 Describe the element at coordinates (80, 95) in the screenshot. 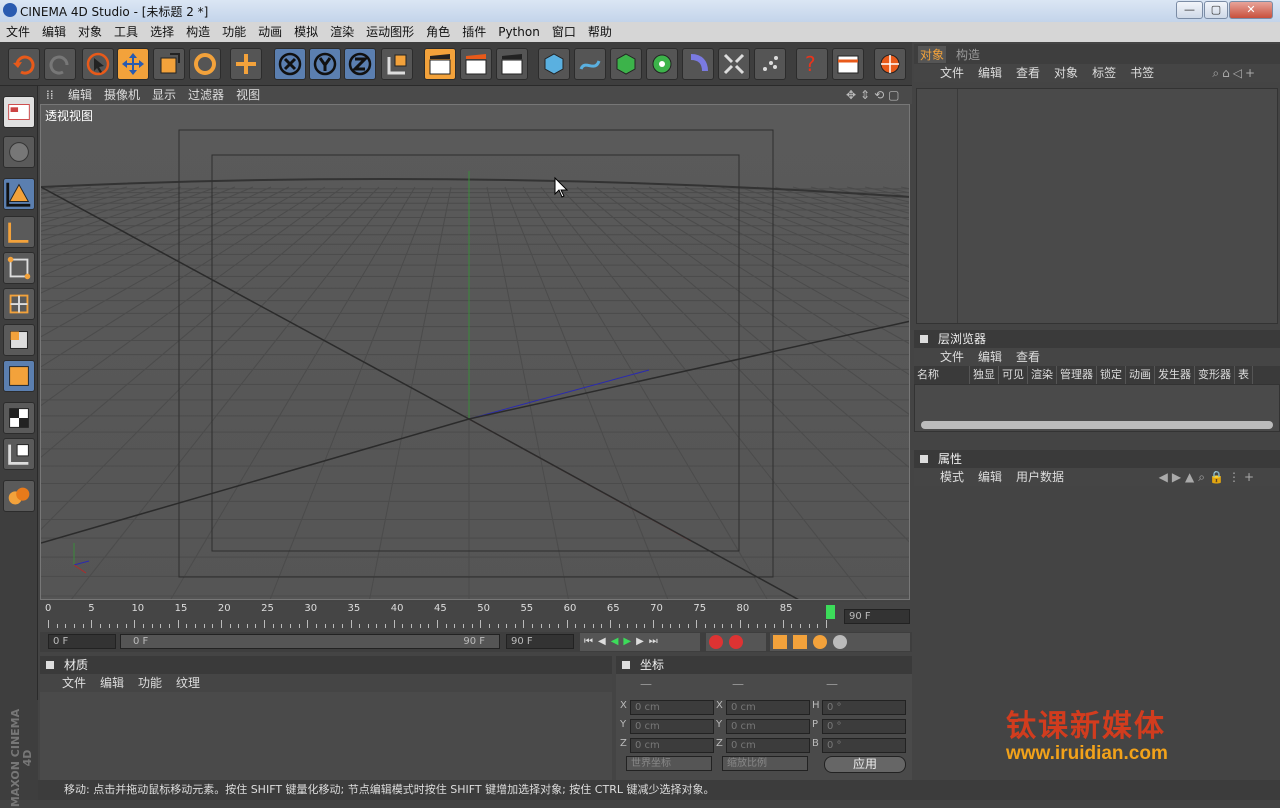

I see `viewport-menu-edit: 编辑` at that location.